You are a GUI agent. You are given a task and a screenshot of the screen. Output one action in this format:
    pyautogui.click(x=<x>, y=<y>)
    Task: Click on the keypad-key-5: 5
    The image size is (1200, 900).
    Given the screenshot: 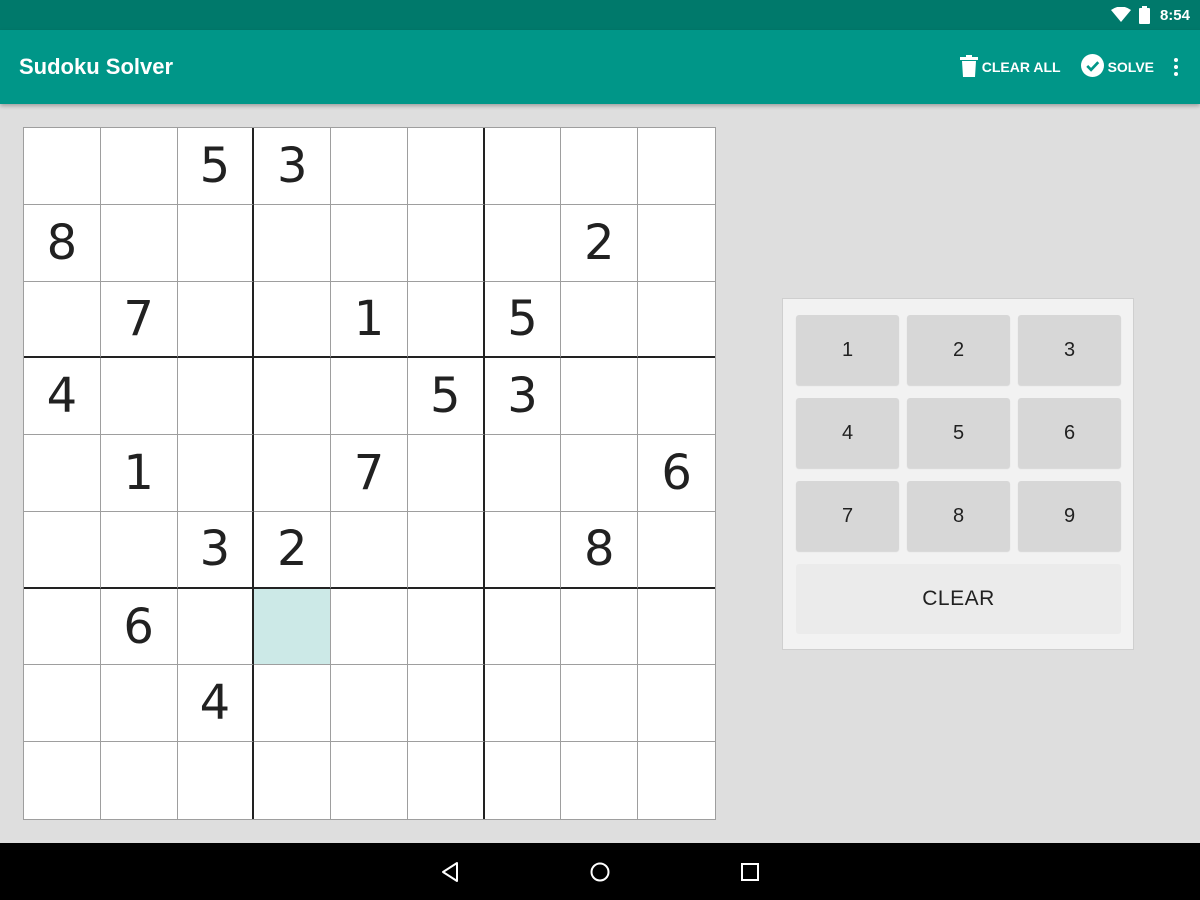 What is the action you would take?
    pyautogui.click(x=958, y=433)
    